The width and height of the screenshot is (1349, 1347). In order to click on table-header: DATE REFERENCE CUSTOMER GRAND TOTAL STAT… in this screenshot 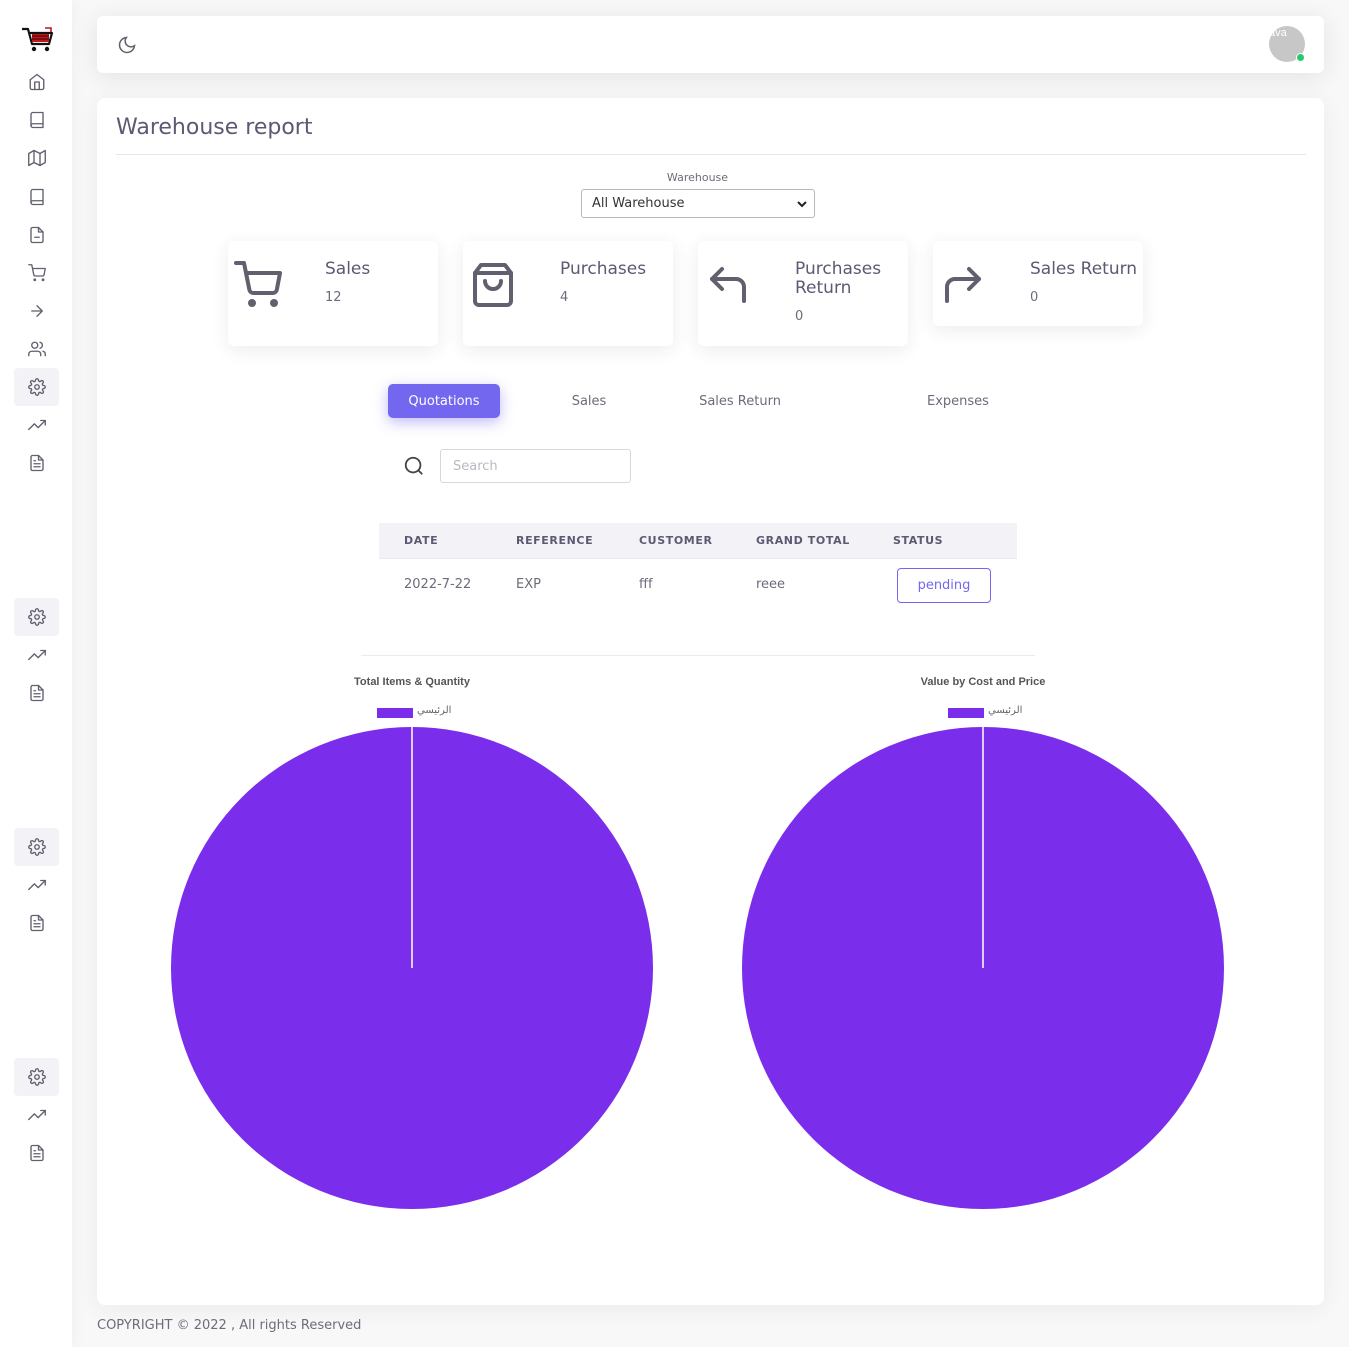, I will do `click(698, 541)`.